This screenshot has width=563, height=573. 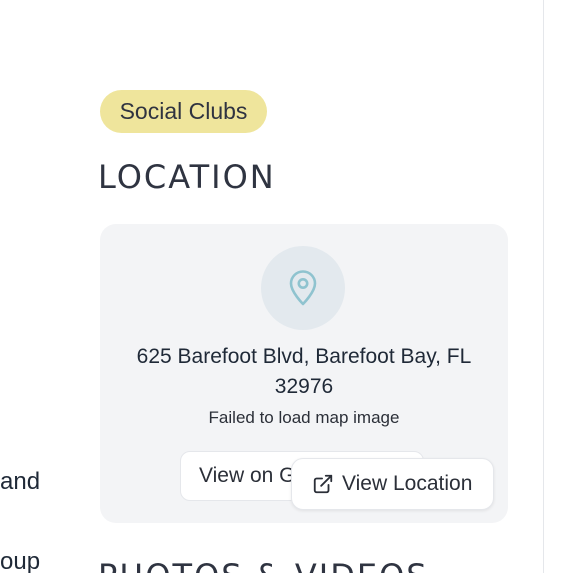 I want to click on external-link-icon, so click(x=323, y=484).